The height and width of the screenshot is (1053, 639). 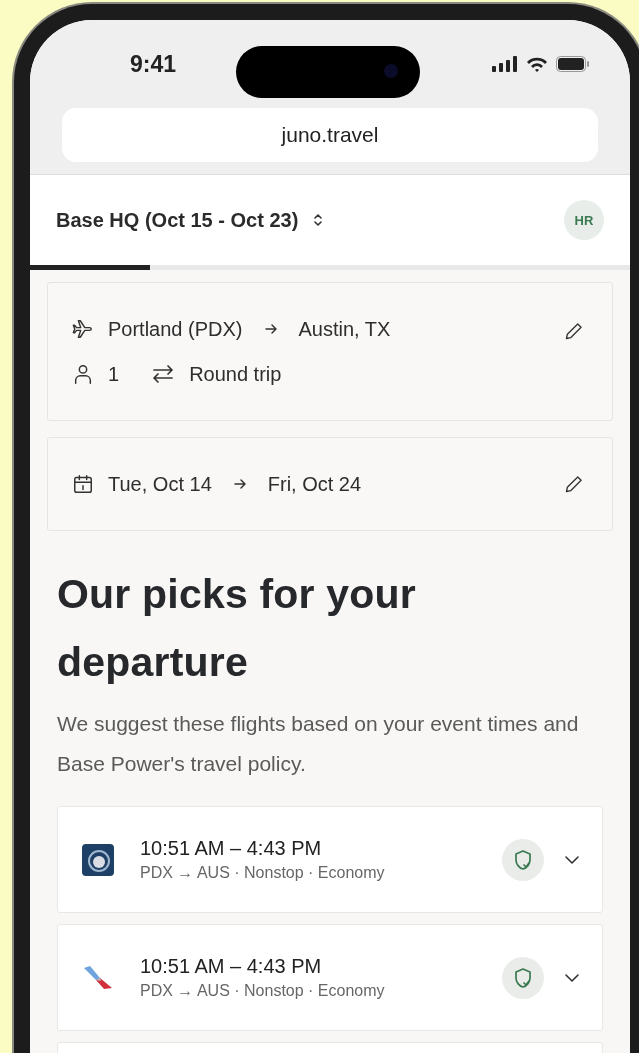 I want to click on search-card: Portland (PDX) Austin, TX 1 Round trip, so click(x=330, y=351).